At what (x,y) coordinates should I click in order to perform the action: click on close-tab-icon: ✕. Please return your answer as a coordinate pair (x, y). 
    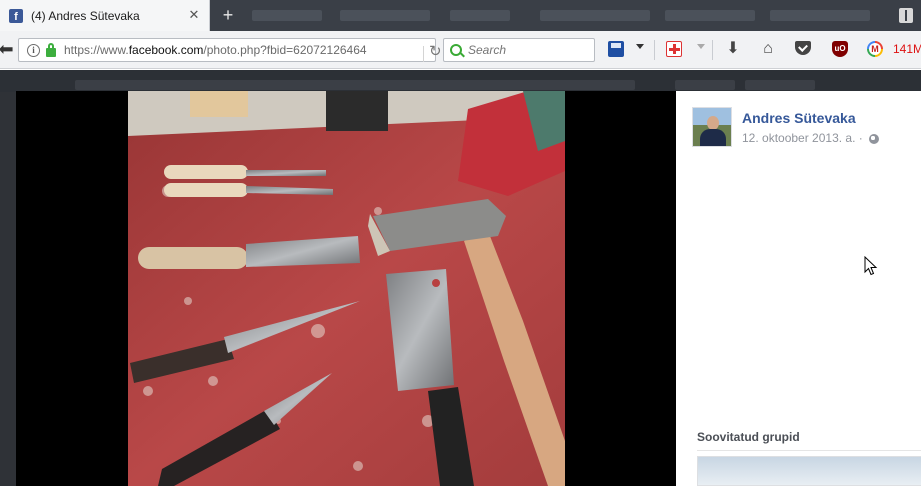
    Looking at the image, I should click on (194, 15).